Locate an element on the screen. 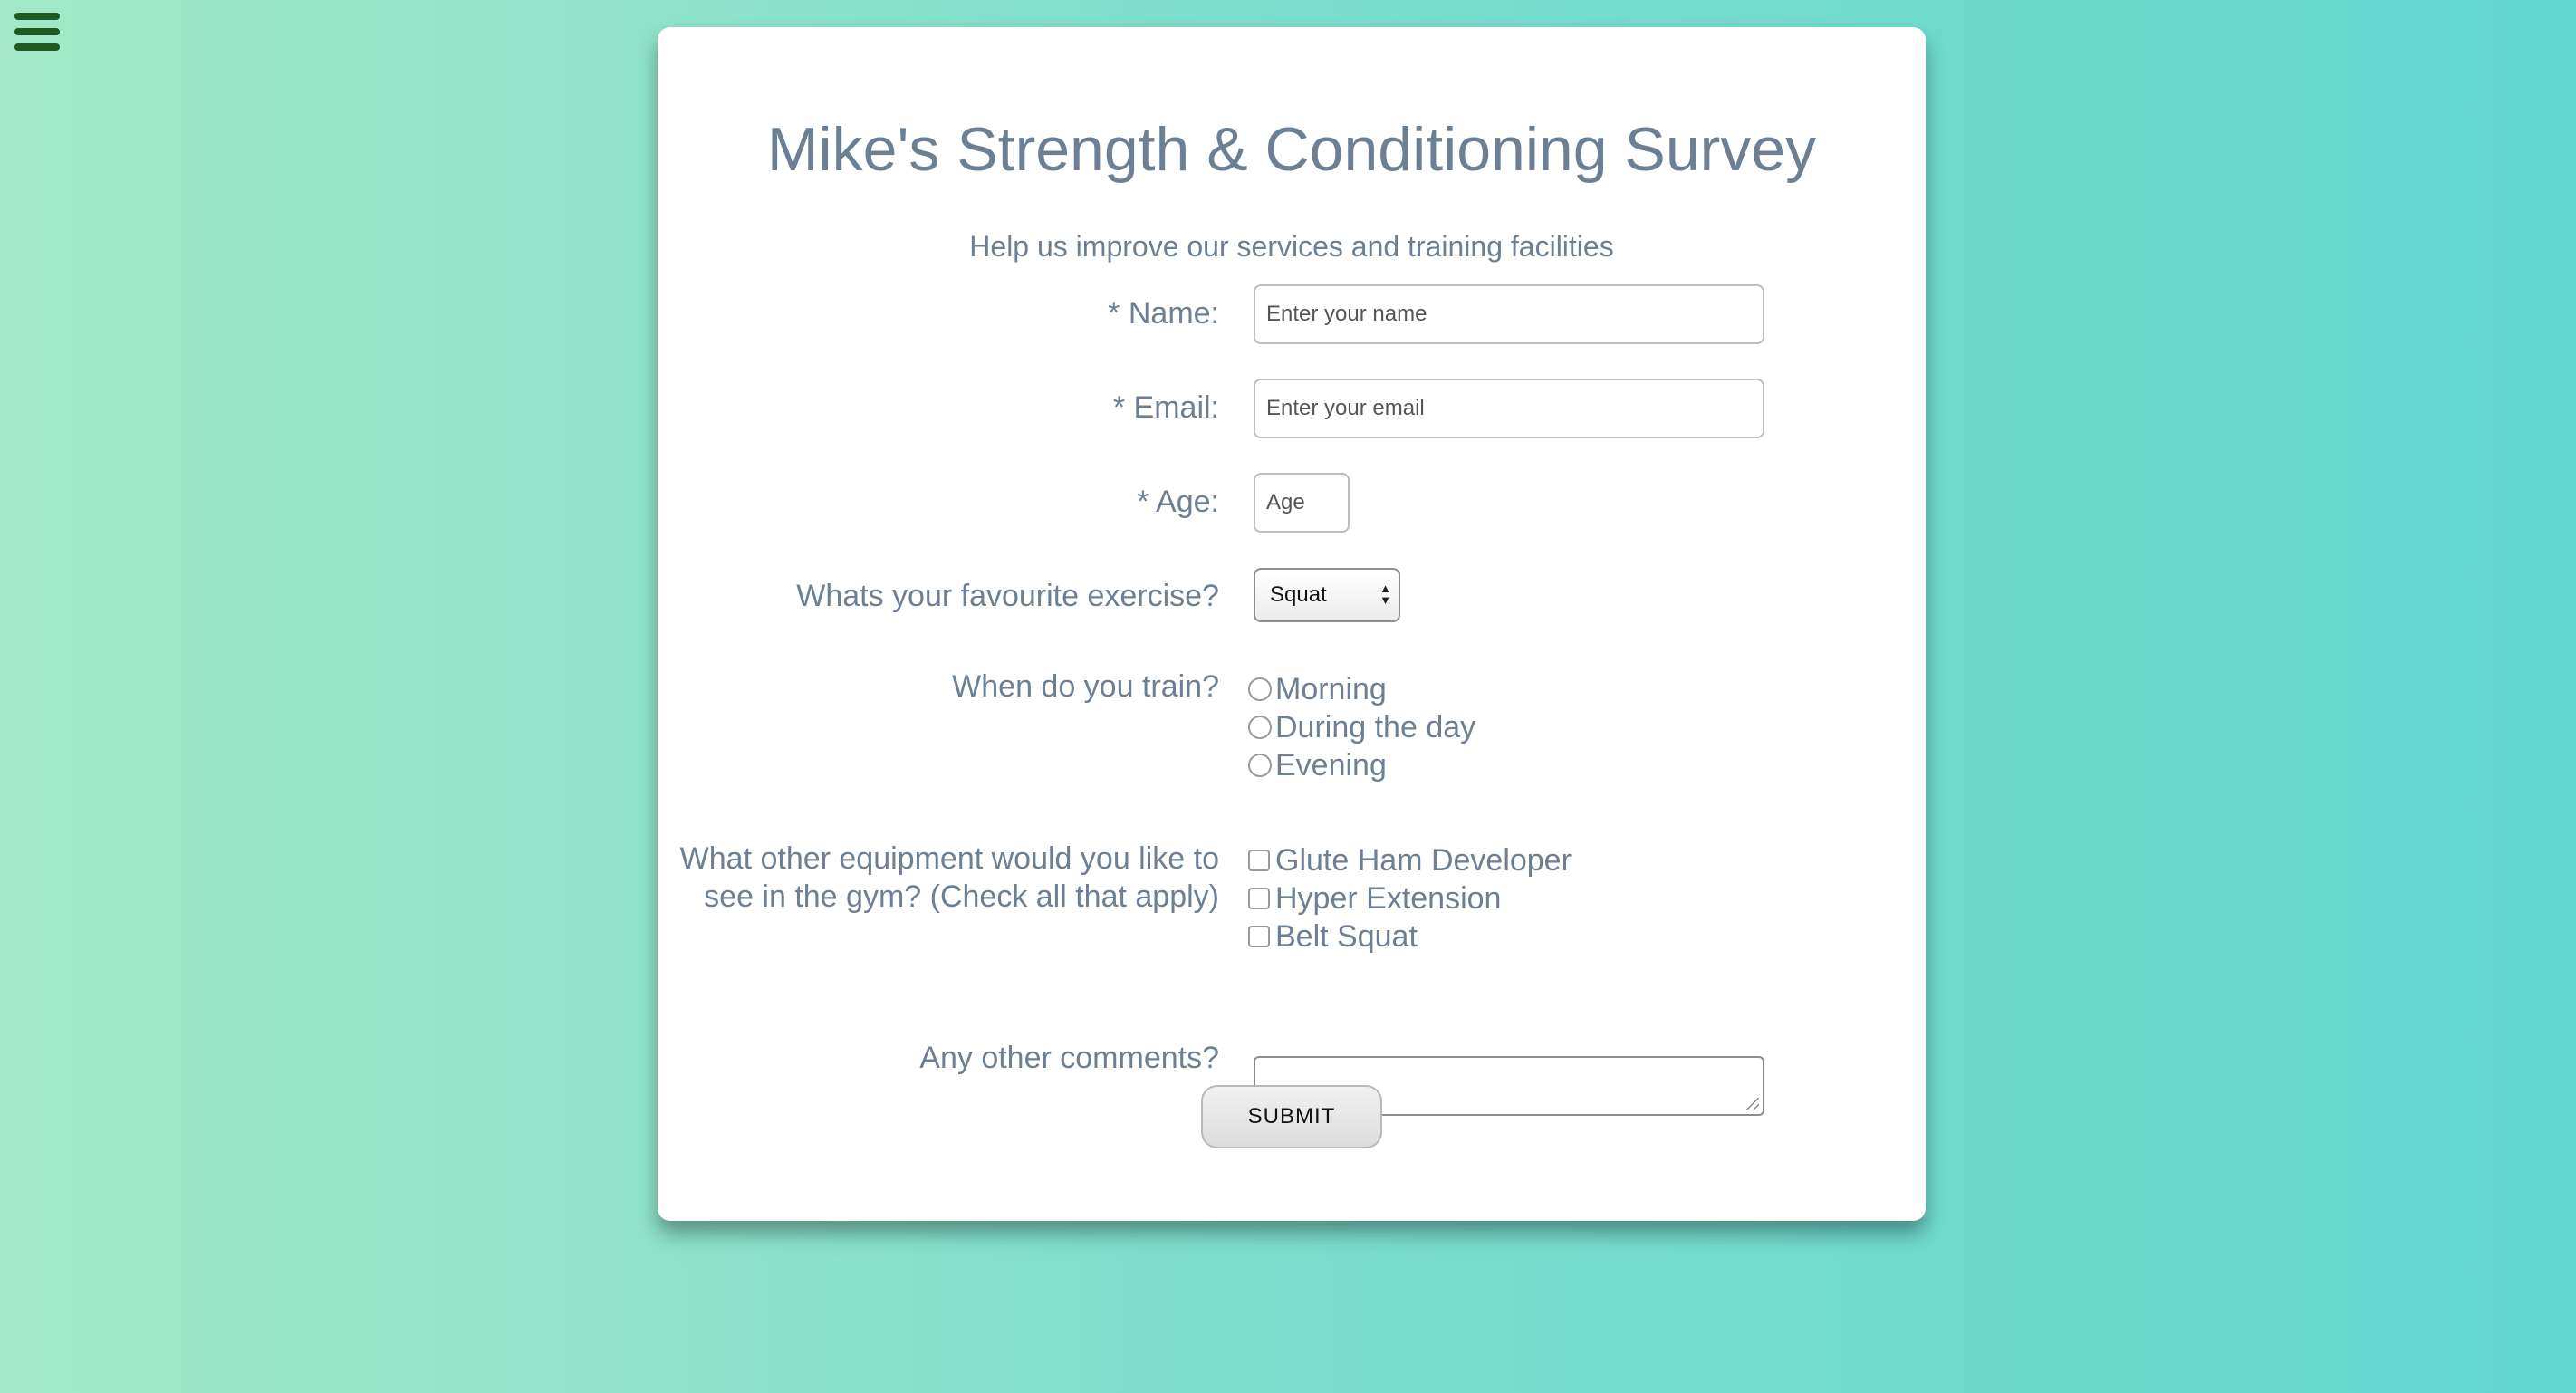 The image size is (2576, 1393). train-option-morning: Morning is located at coordinates (1317, 689).